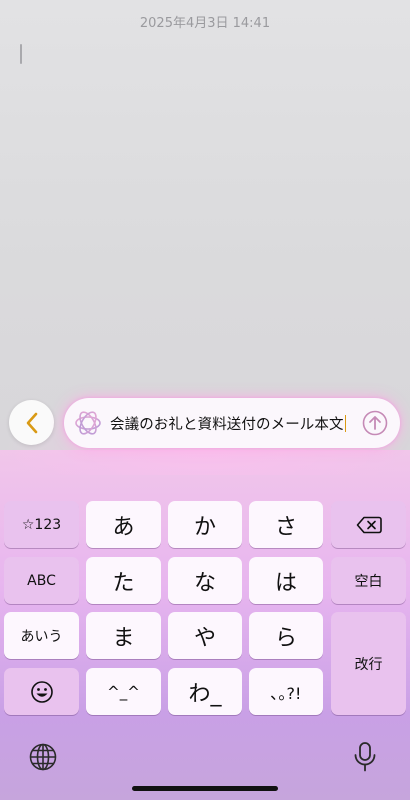 This screenshot has width=410, height=800. Describe the element at coordinates (43, 757) in the screenshot. I see `globe-icon` at that location.